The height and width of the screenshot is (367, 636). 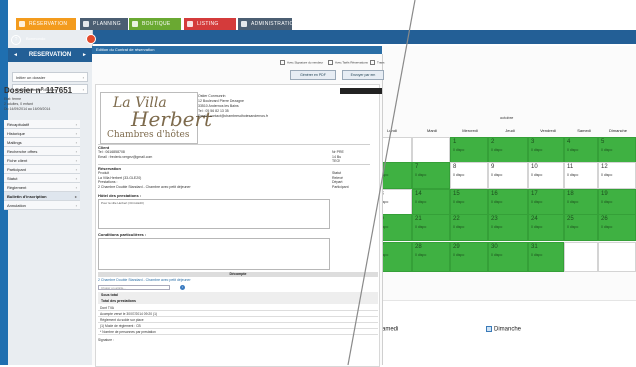 I want to click on page-fold-line, so click(x=381, y=182).